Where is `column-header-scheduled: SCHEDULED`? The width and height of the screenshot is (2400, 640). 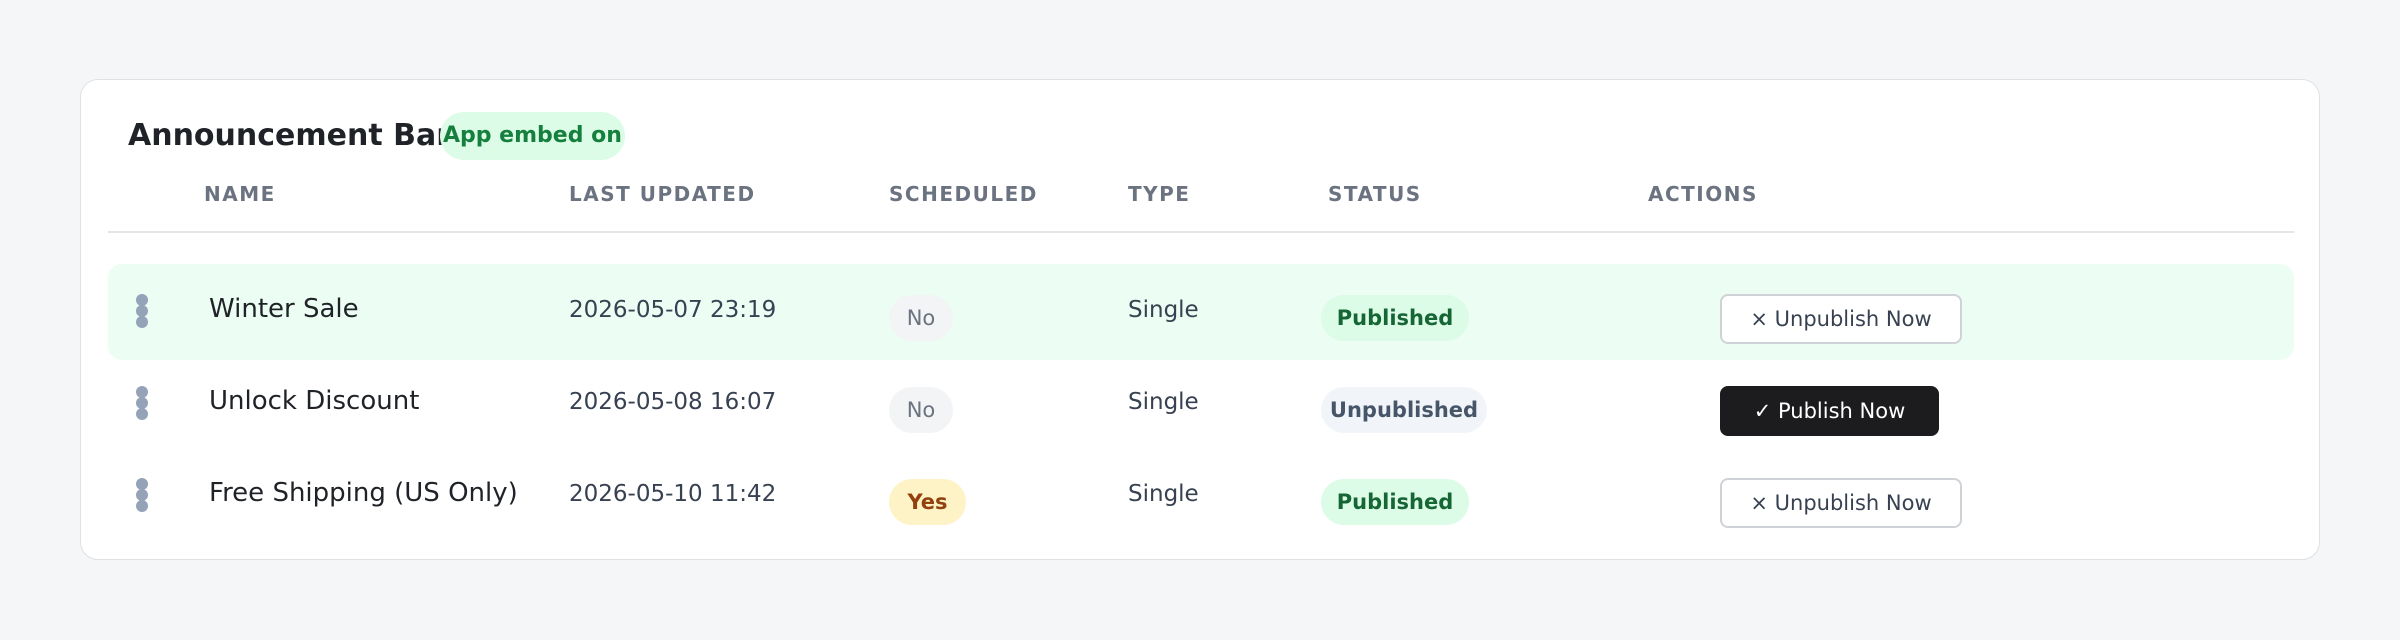 column-header-scheduled: SCHEDULED is located at coordinates (963, 194).